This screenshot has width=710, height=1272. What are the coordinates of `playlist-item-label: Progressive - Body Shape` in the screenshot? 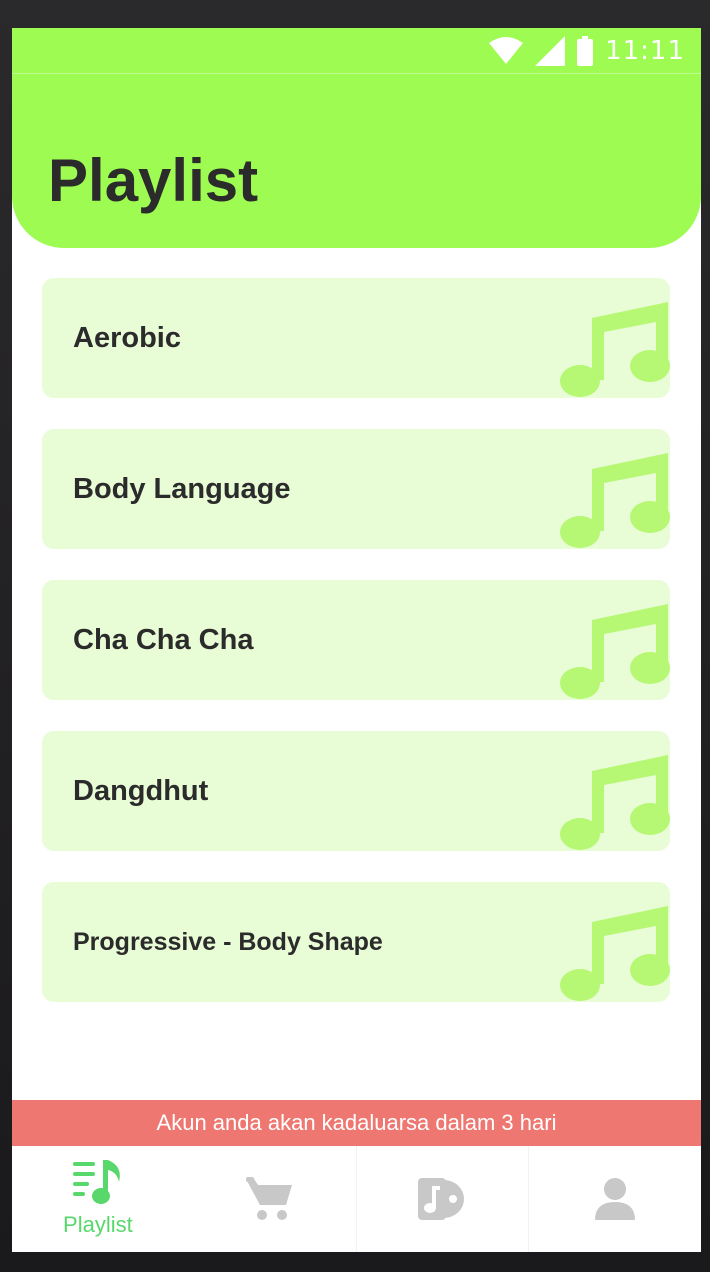 It's located at (228, 941).